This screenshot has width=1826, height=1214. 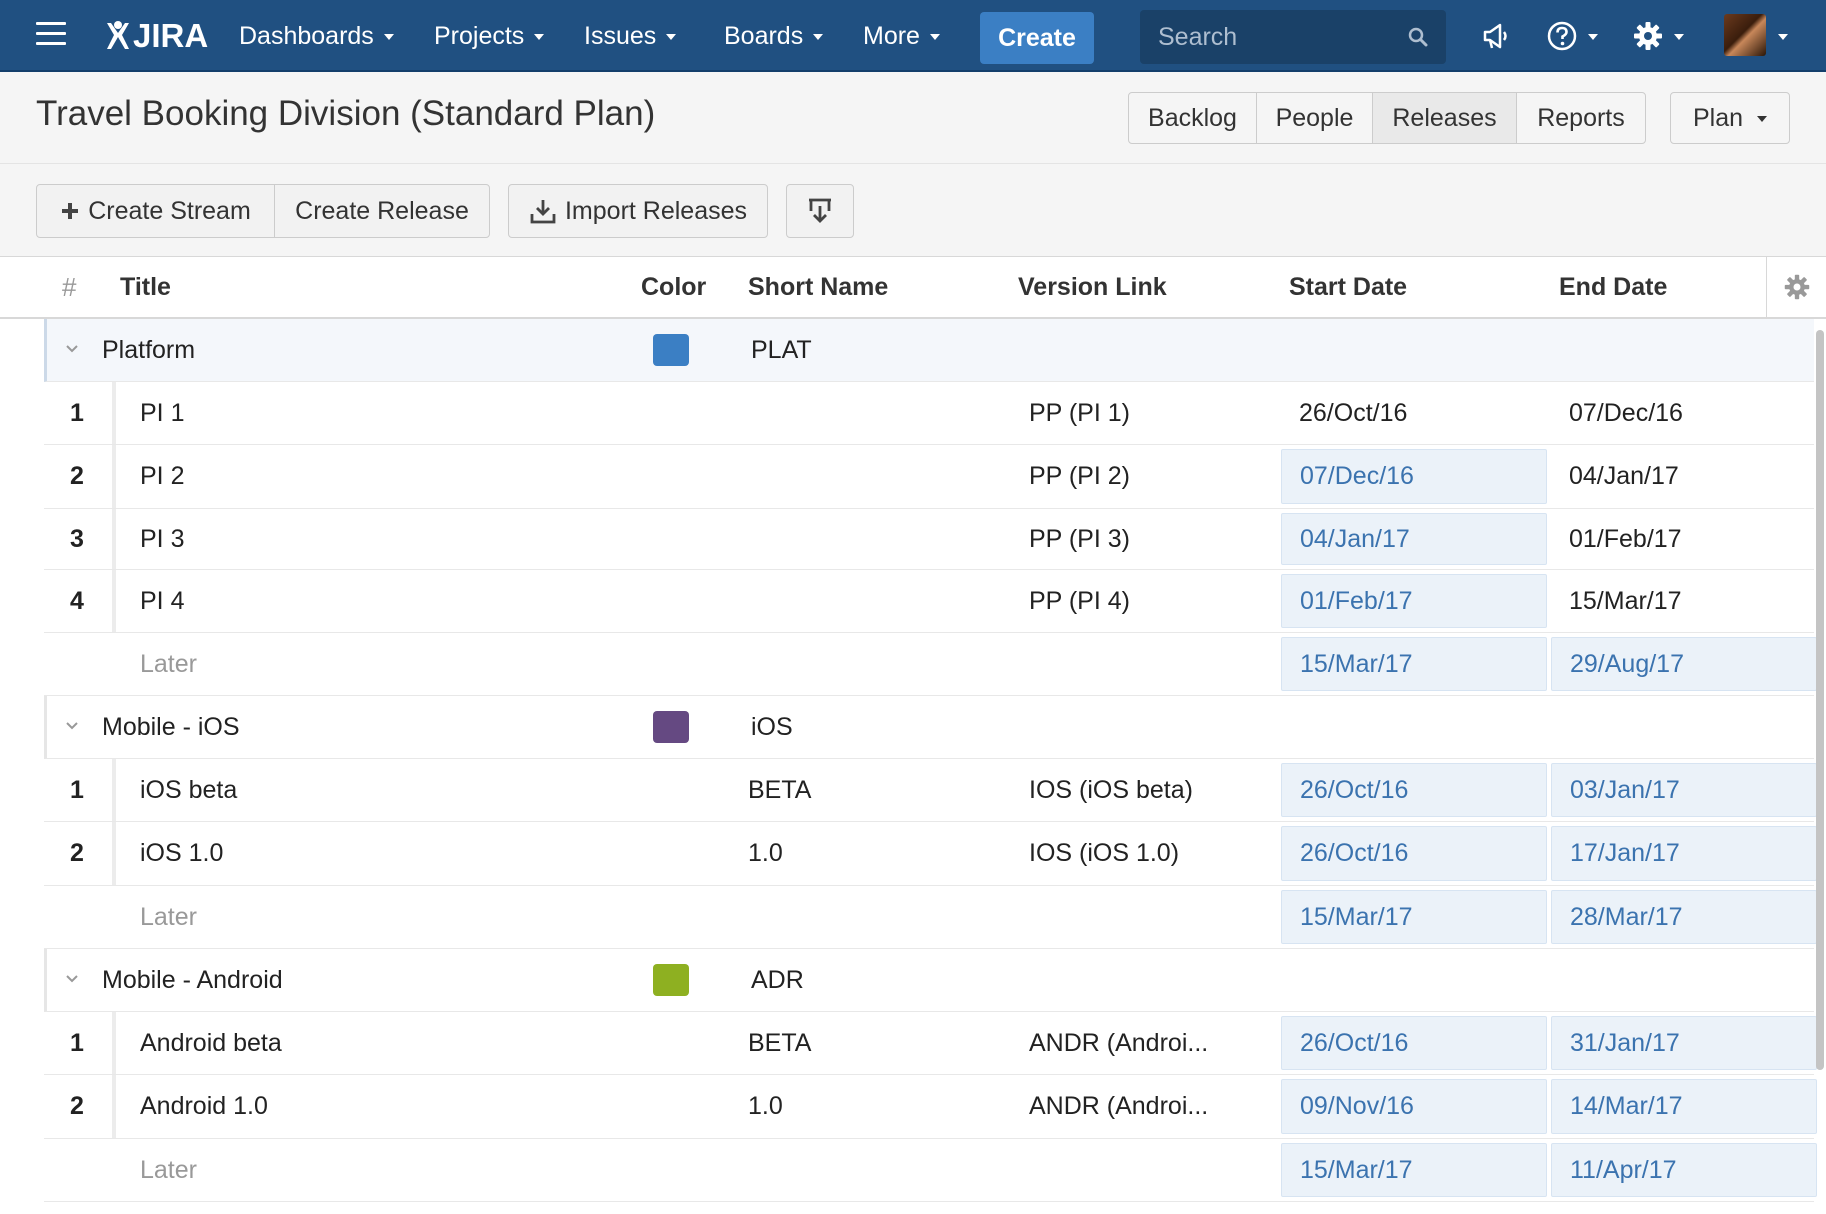 I want to click on tab-backlog: Backlog, so click(x=1193, y=118).